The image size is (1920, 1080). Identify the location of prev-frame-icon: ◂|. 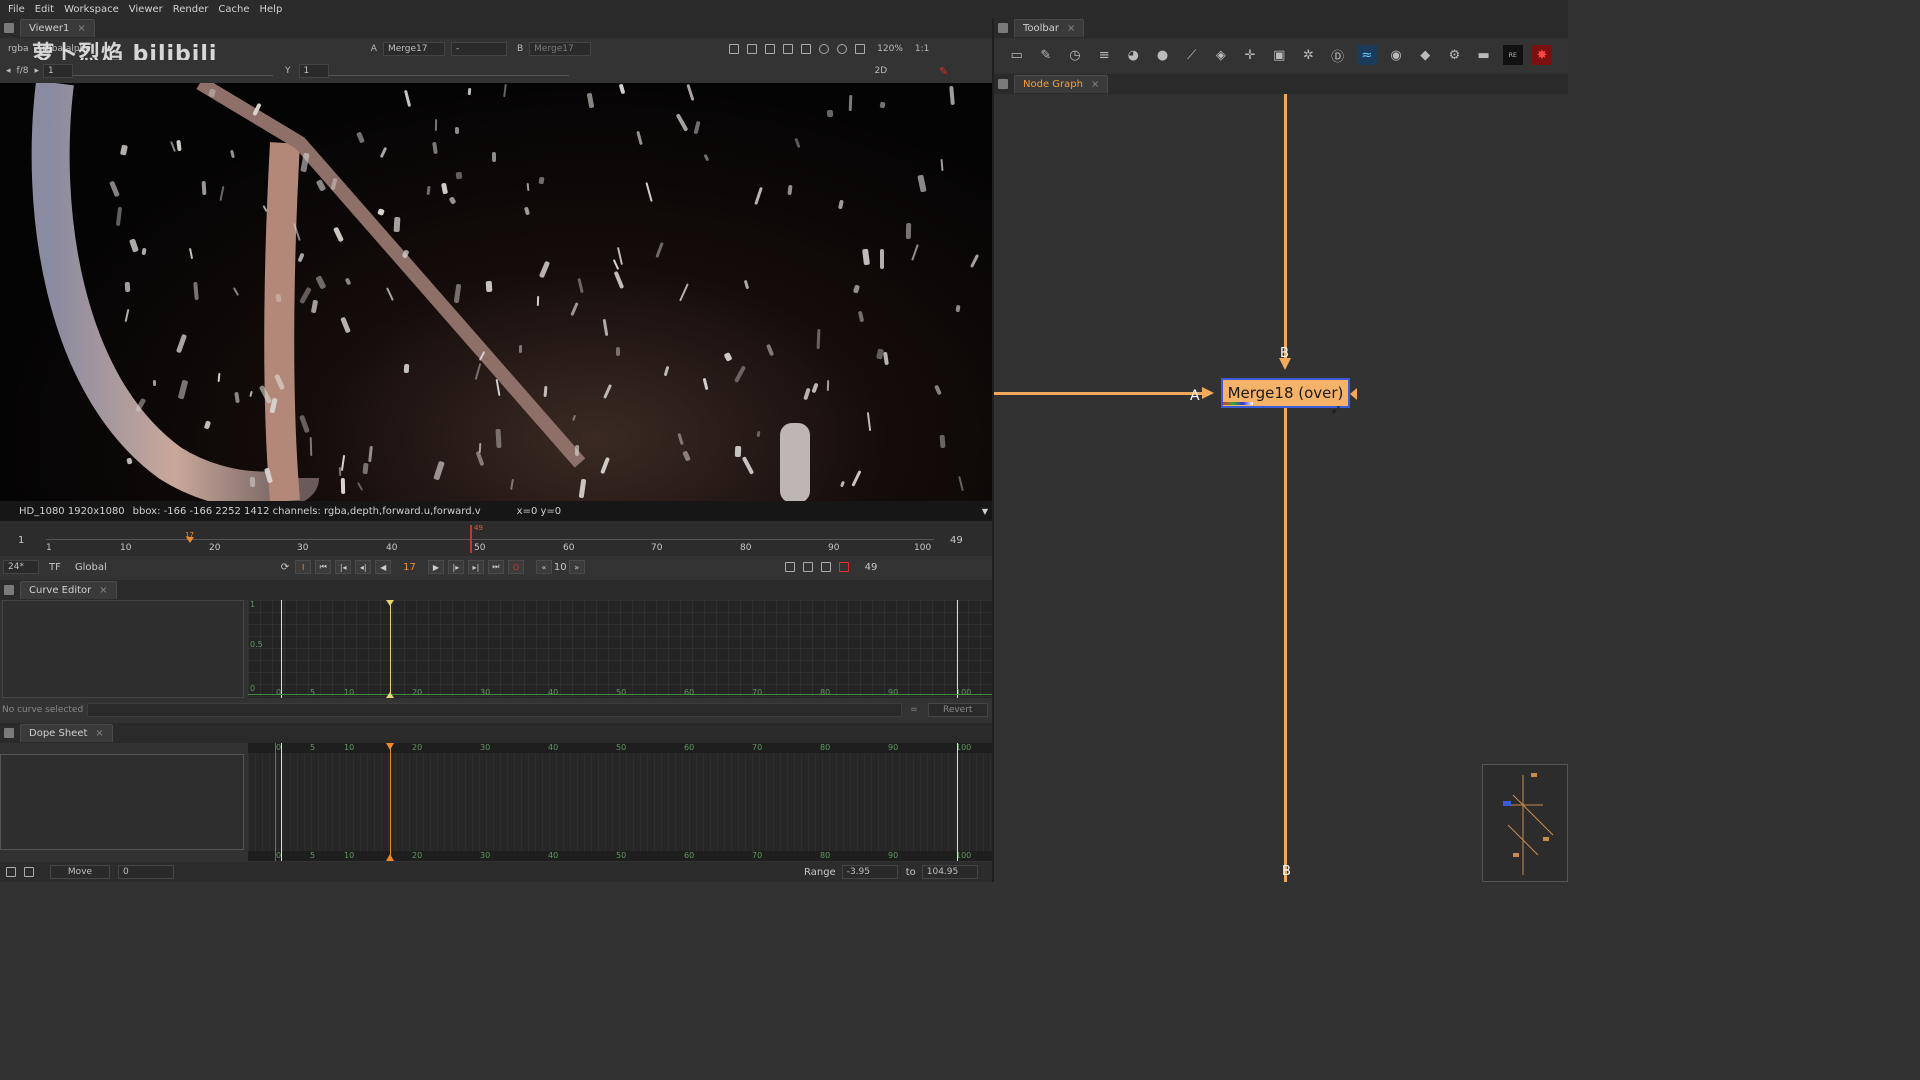
(363, 567).